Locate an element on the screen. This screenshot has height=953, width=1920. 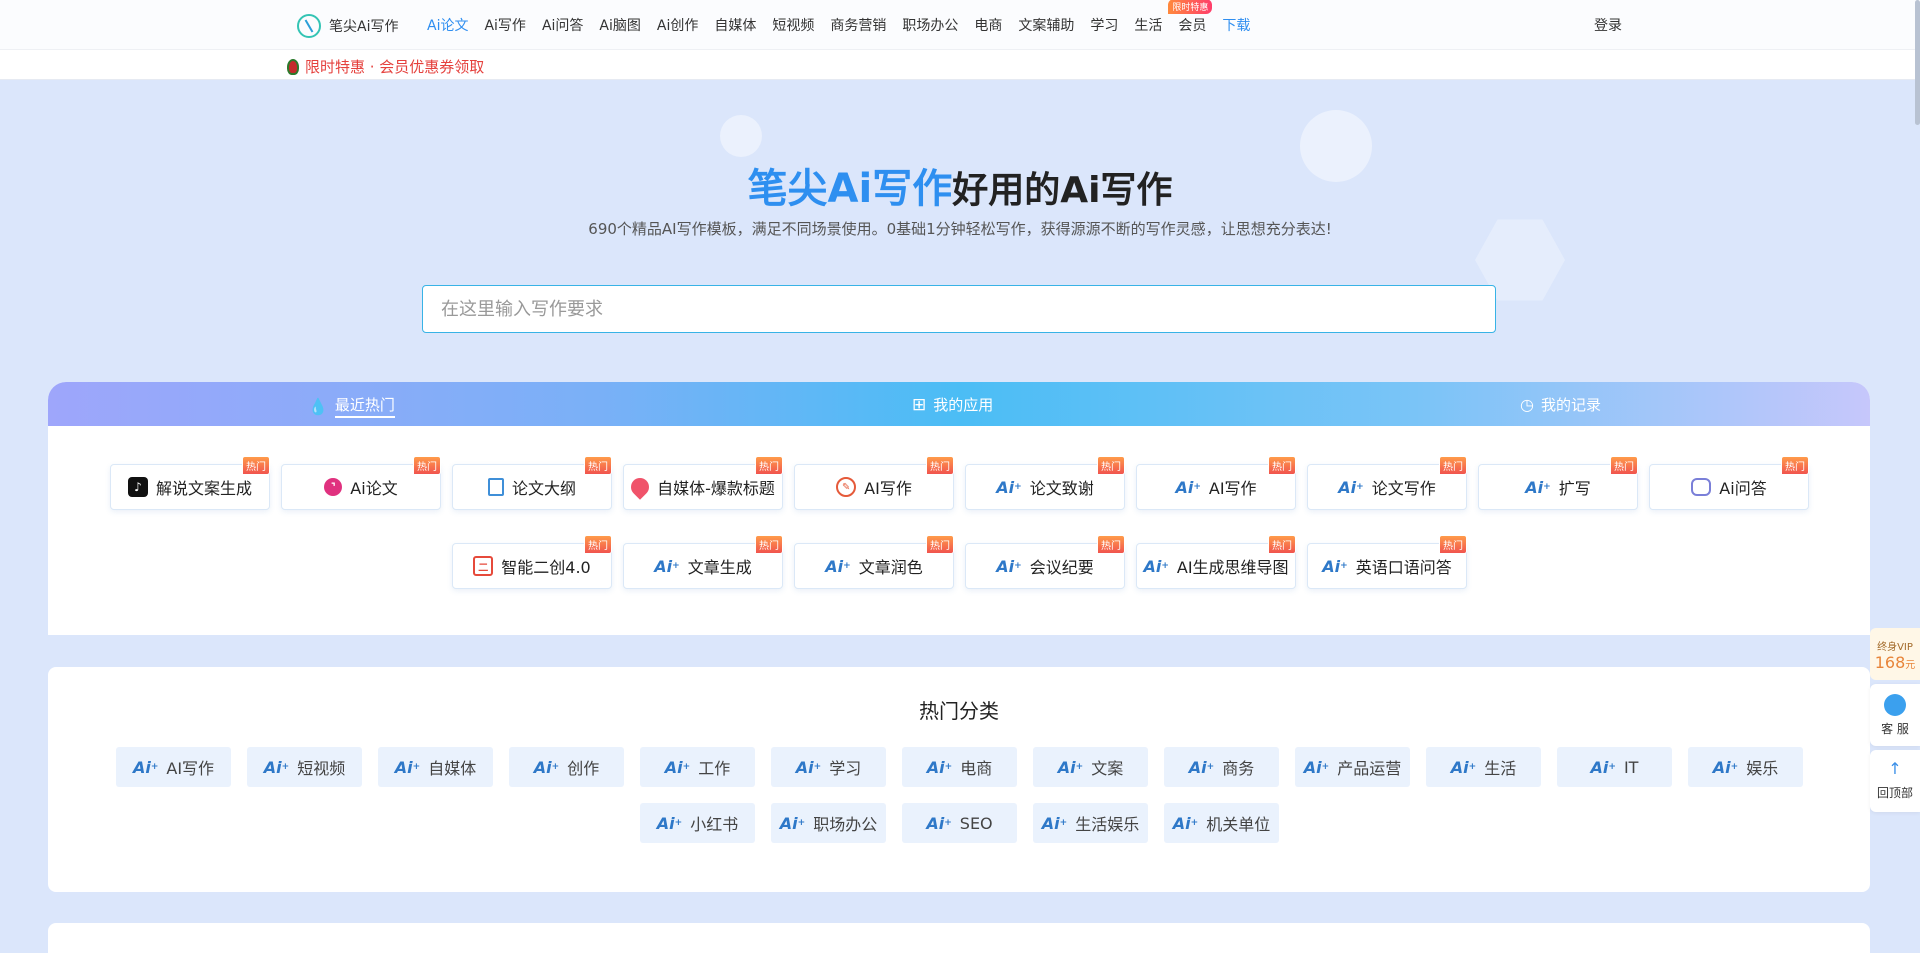
promo-link: 限时特惠 · 会员优惠券领取 is located at coordinates (385, 66).